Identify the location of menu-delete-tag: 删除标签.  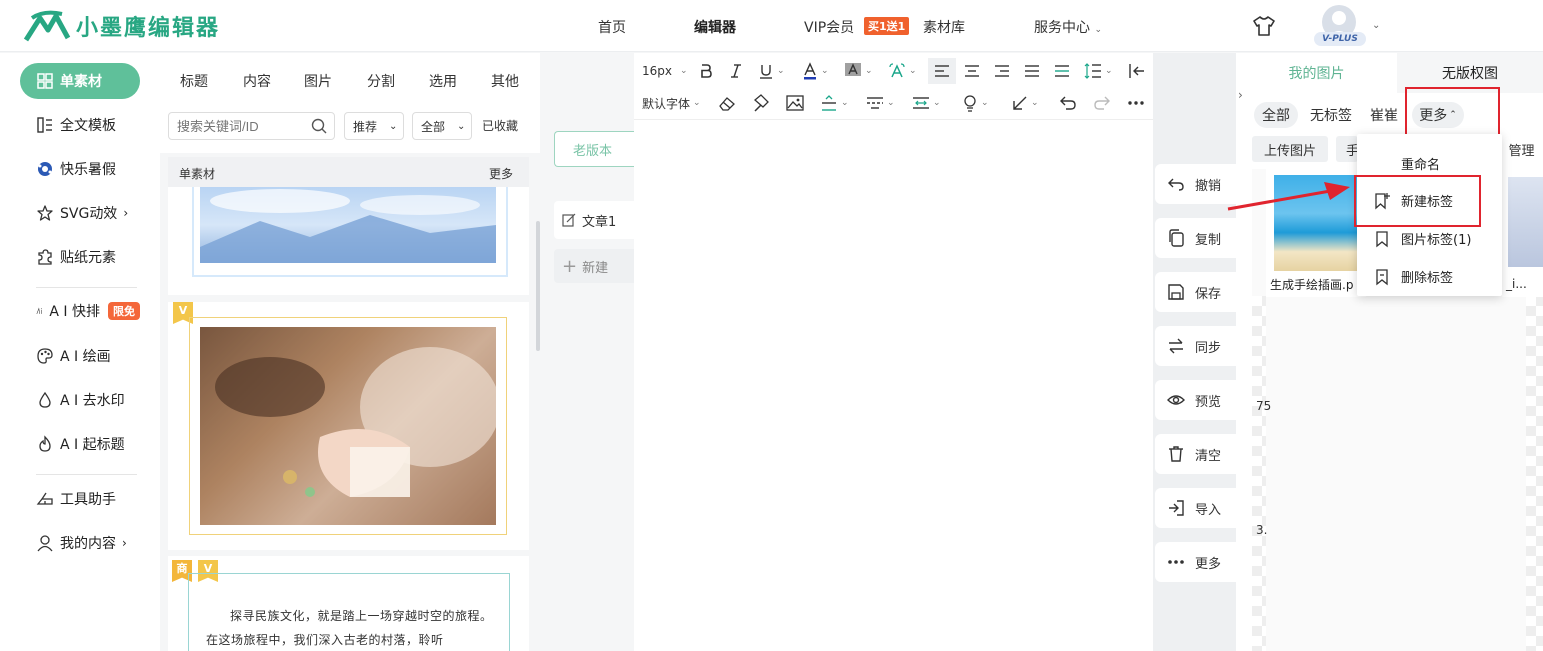
(1413, 276).